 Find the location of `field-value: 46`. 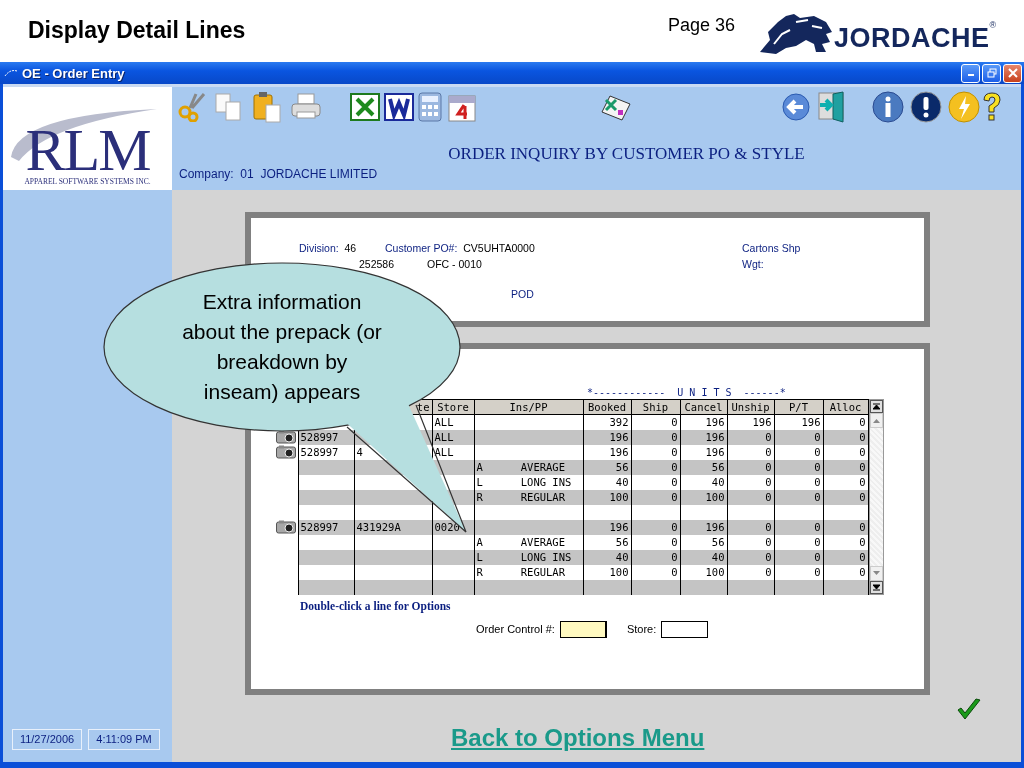

field-value: 46 is located at coordinates (350, 248).